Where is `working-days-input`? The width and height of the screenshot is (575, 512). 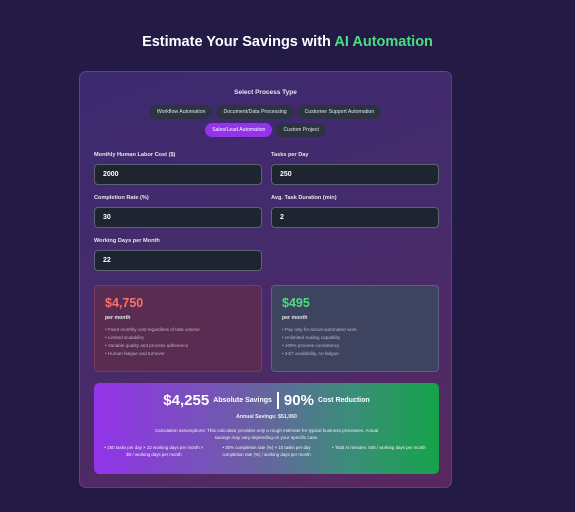
working-days-input is located at coordinates (178, 260).